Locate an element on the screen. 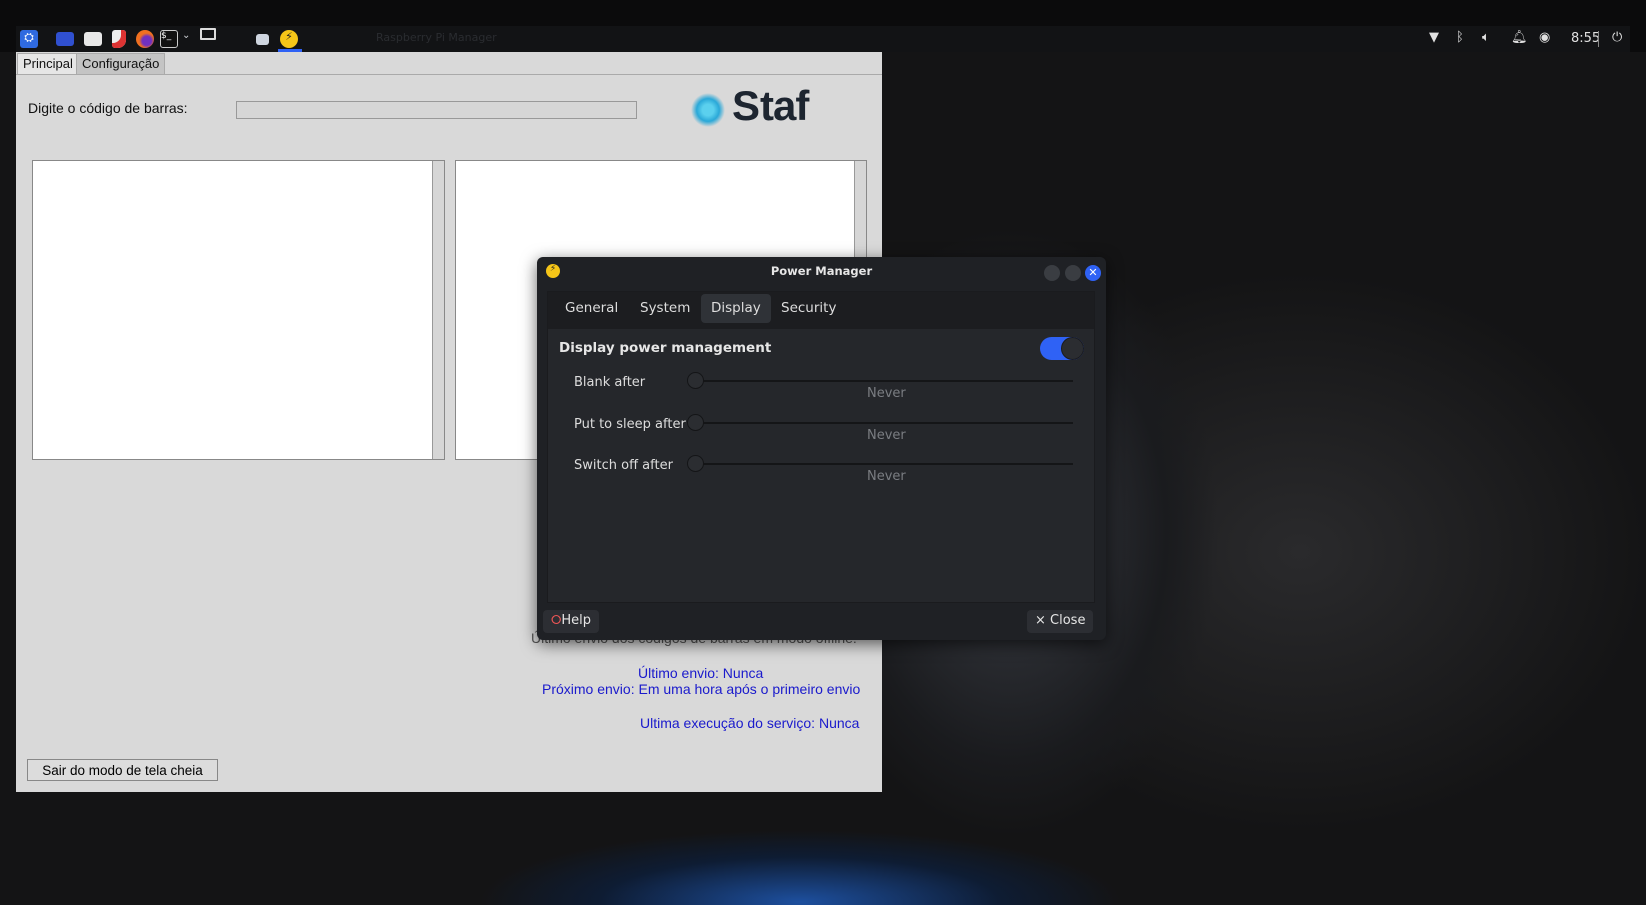  close-window-button: ✕ is located at coordinates (1093, 273).